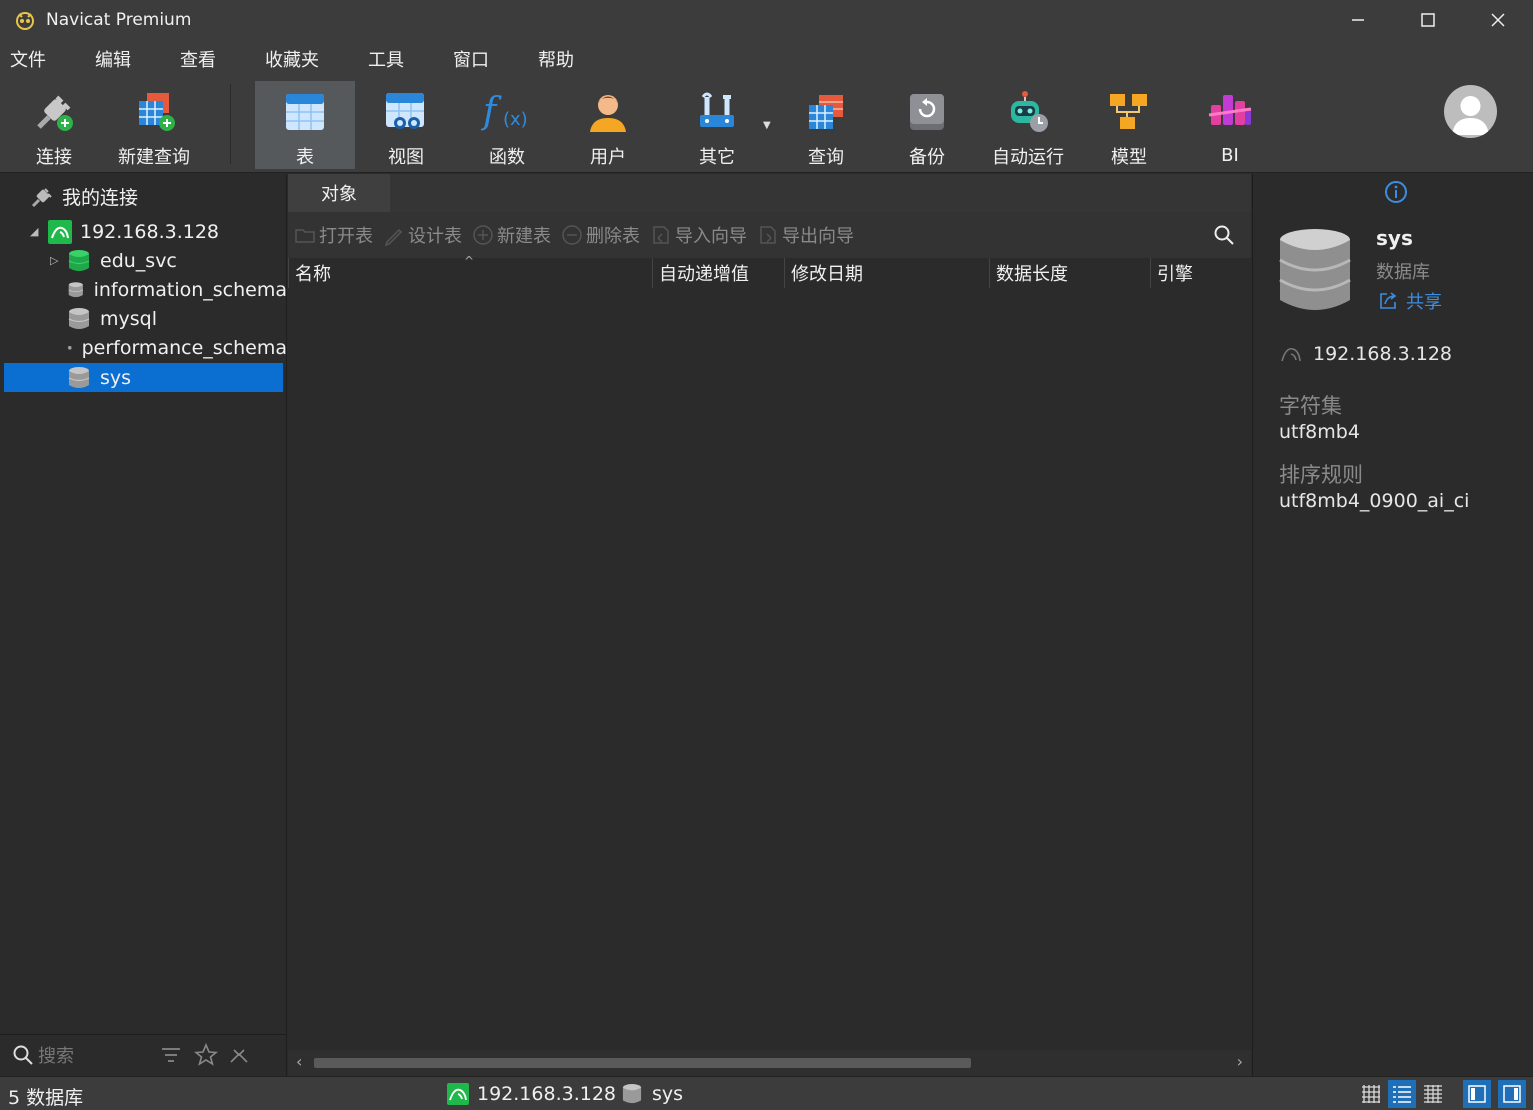 Image resolution: width=1533 pixels, height=1110 pixels. I want to click on table-button: 表, so click(305, 125).